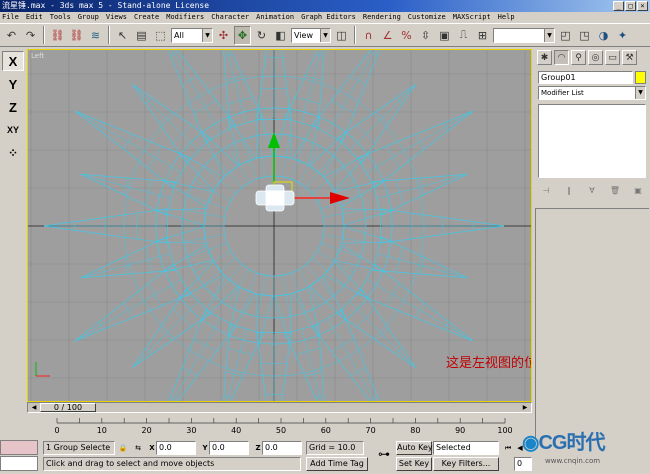 This screenshot has height=474, width=650. Describe the element at coordinates (463, 35) in the screenshot. I see `mirror-icon: ⎍` at that location.